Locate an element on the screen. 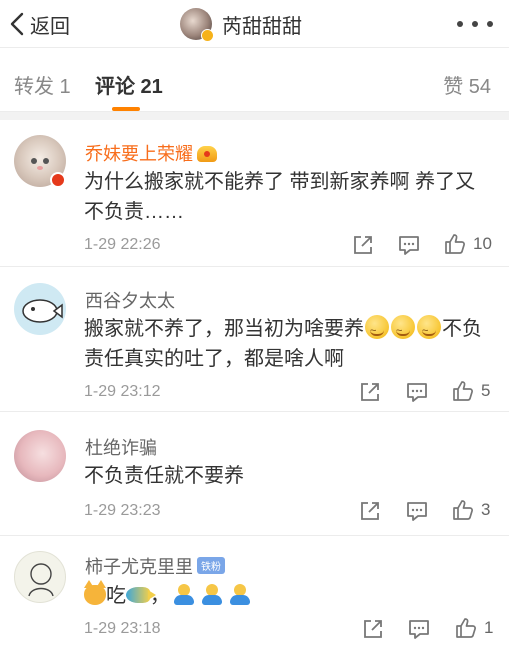 The image size is (509, 660). fish-icon is located at coordinates (141, 595).